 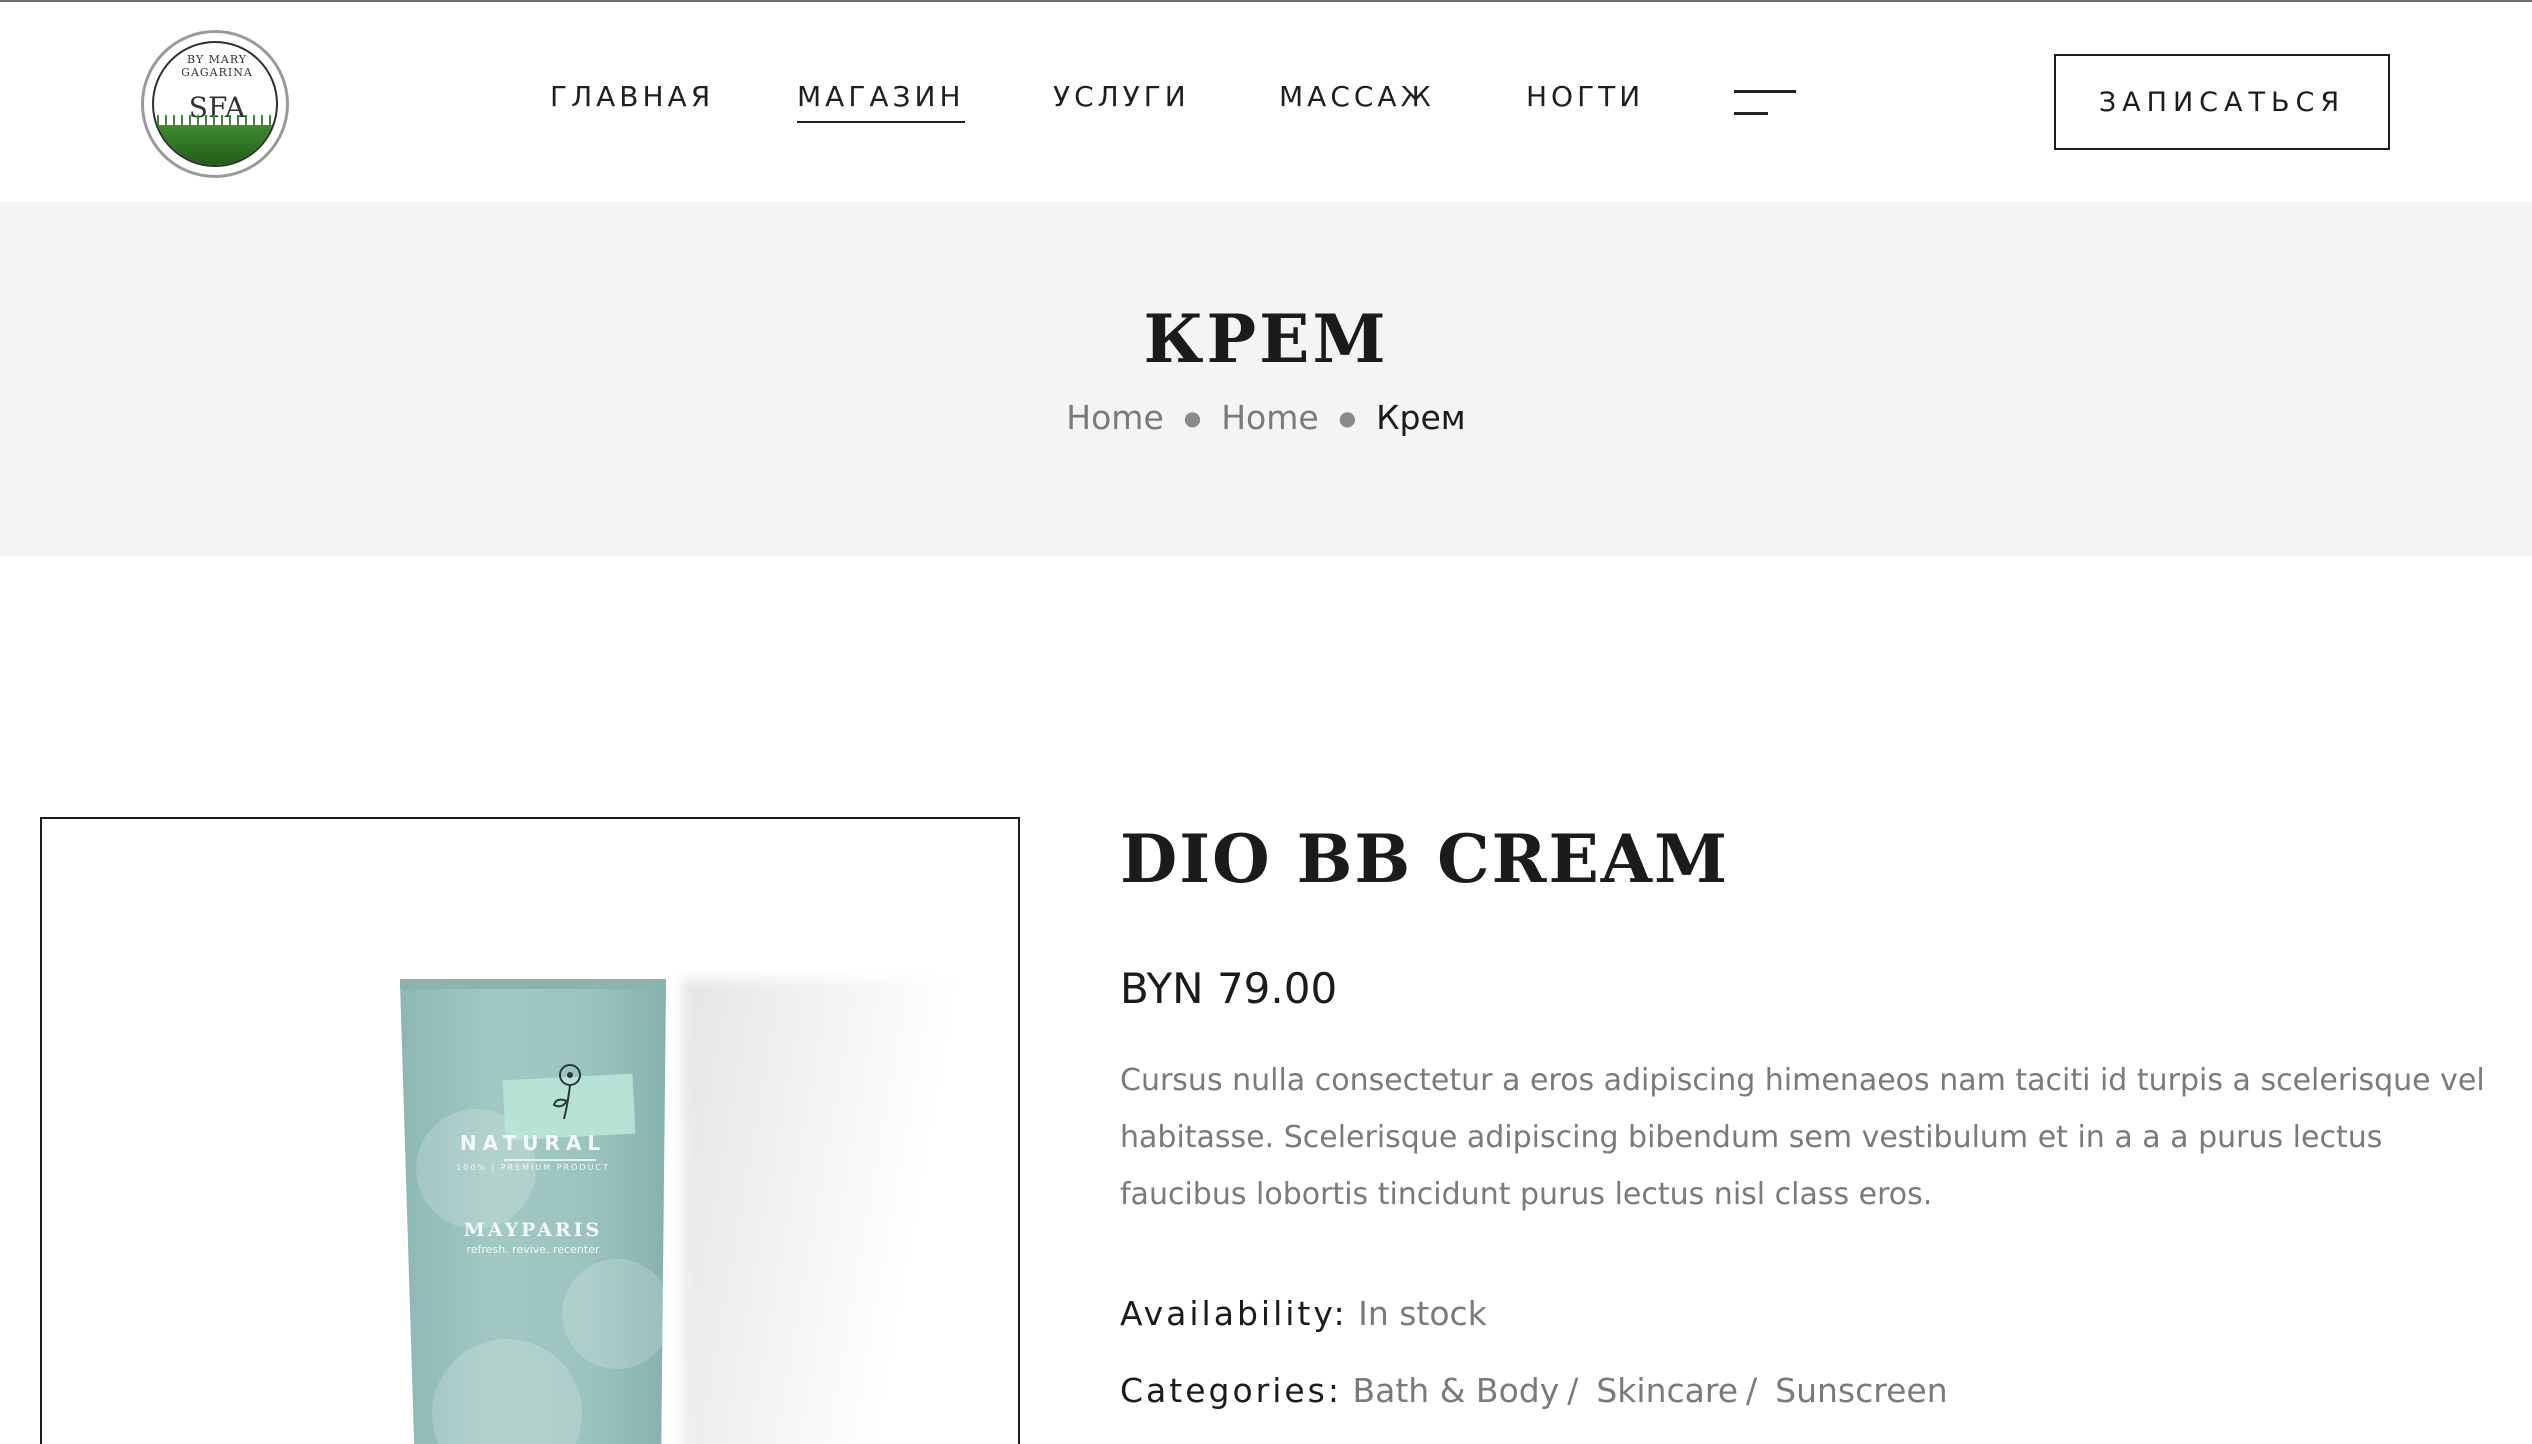 I want to click on hamburger-menu-icon, so click(x=1765, y=103).